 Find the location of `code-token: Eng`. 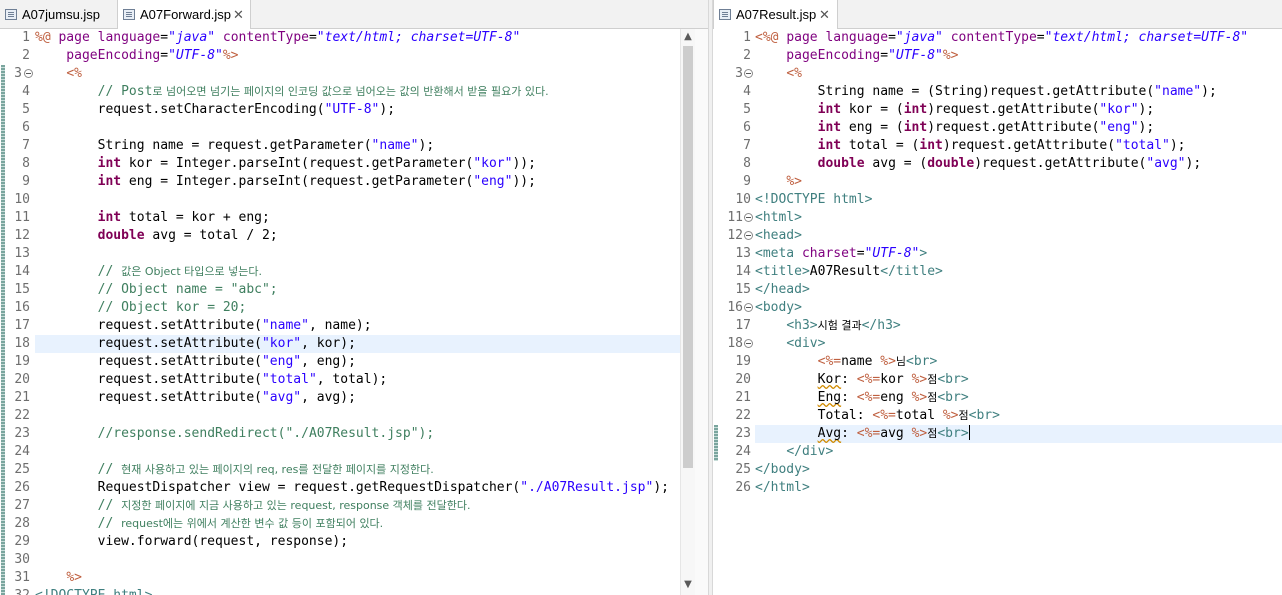

code-token: Eng is located at coordinates (829, 397).